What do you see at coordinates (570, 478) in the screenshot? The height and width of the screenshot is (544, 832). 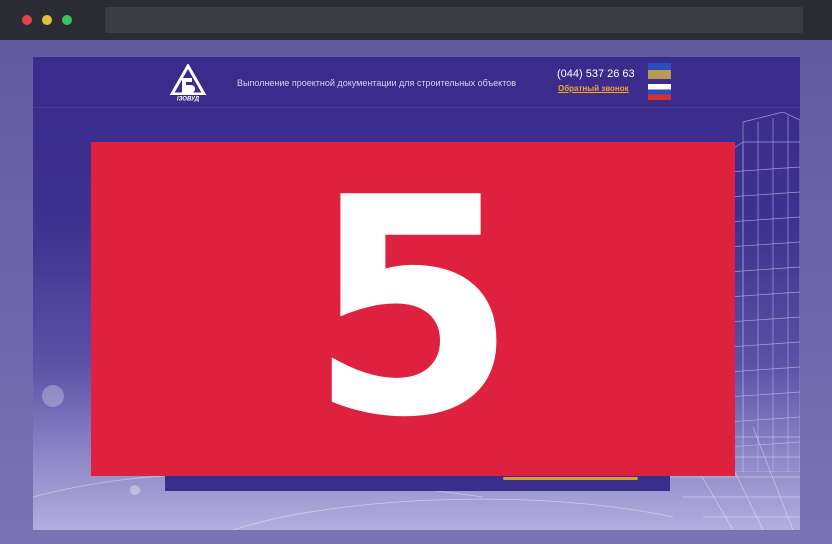 I see `submit-button-edge` at bounding box center [570, 478].